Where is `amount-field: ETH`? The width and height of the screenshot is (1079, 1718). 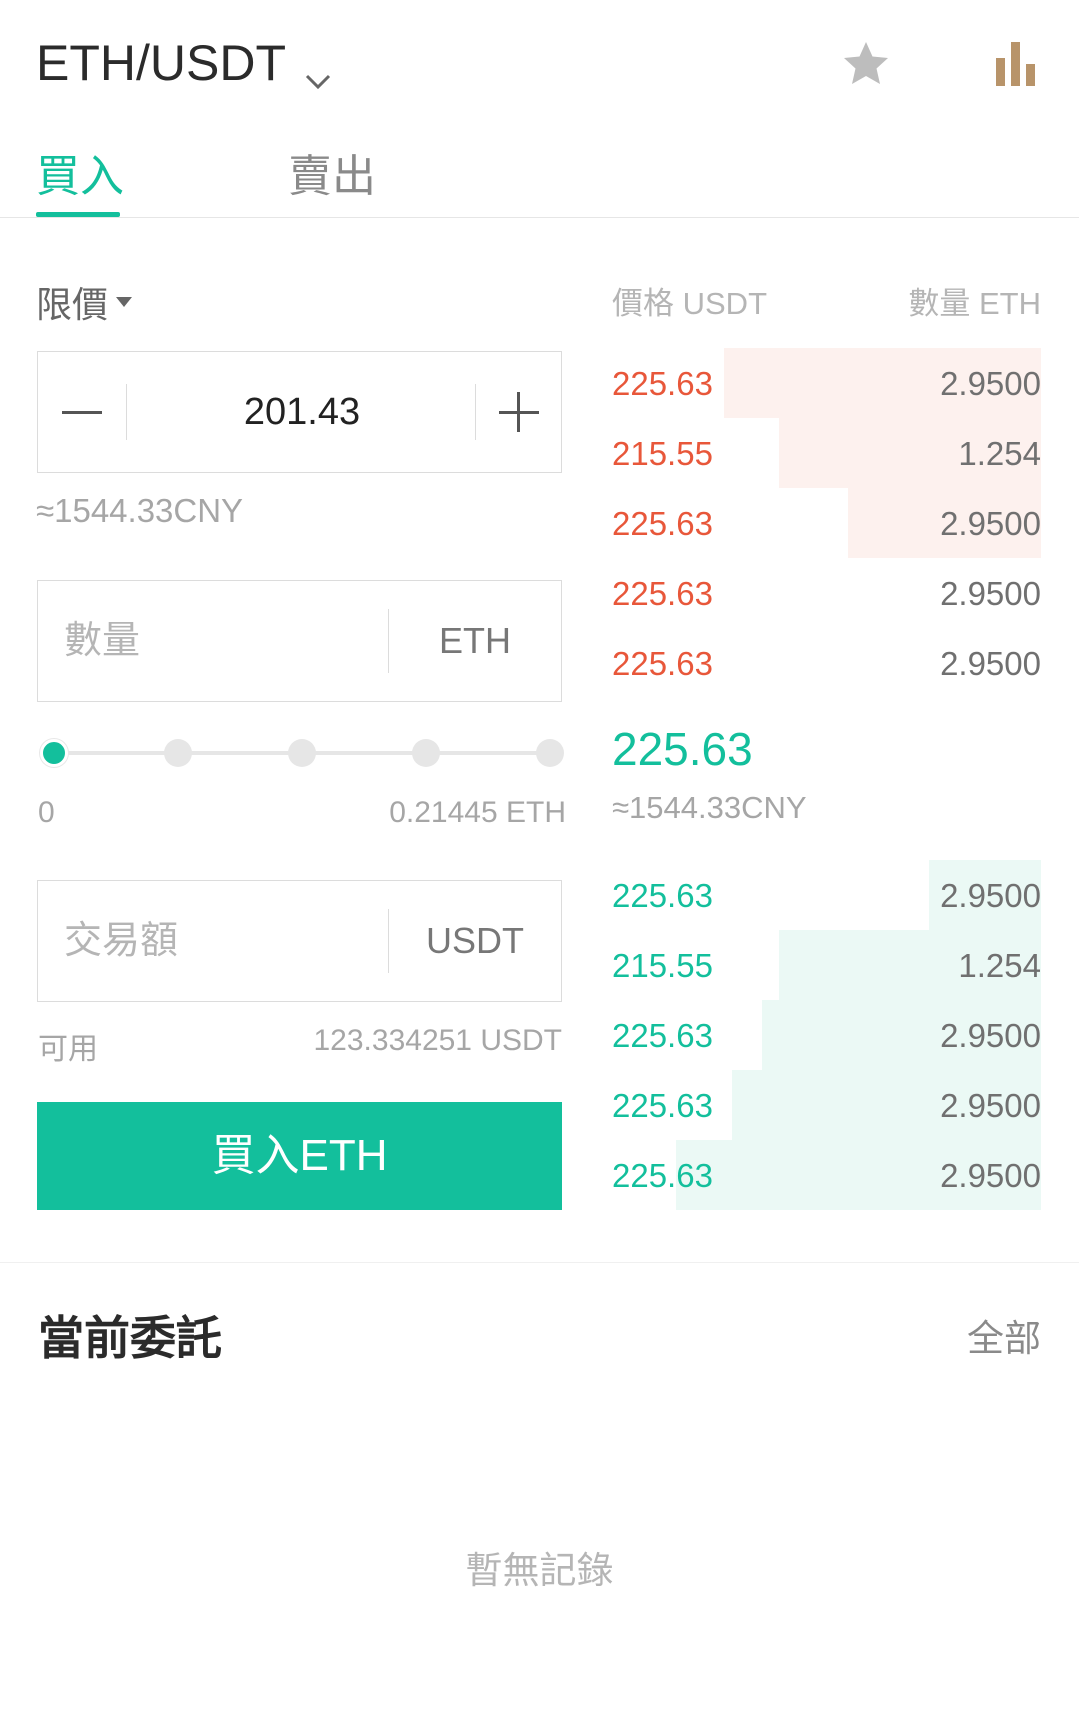 amount-field: ETH is located at coordinates (299, 641).